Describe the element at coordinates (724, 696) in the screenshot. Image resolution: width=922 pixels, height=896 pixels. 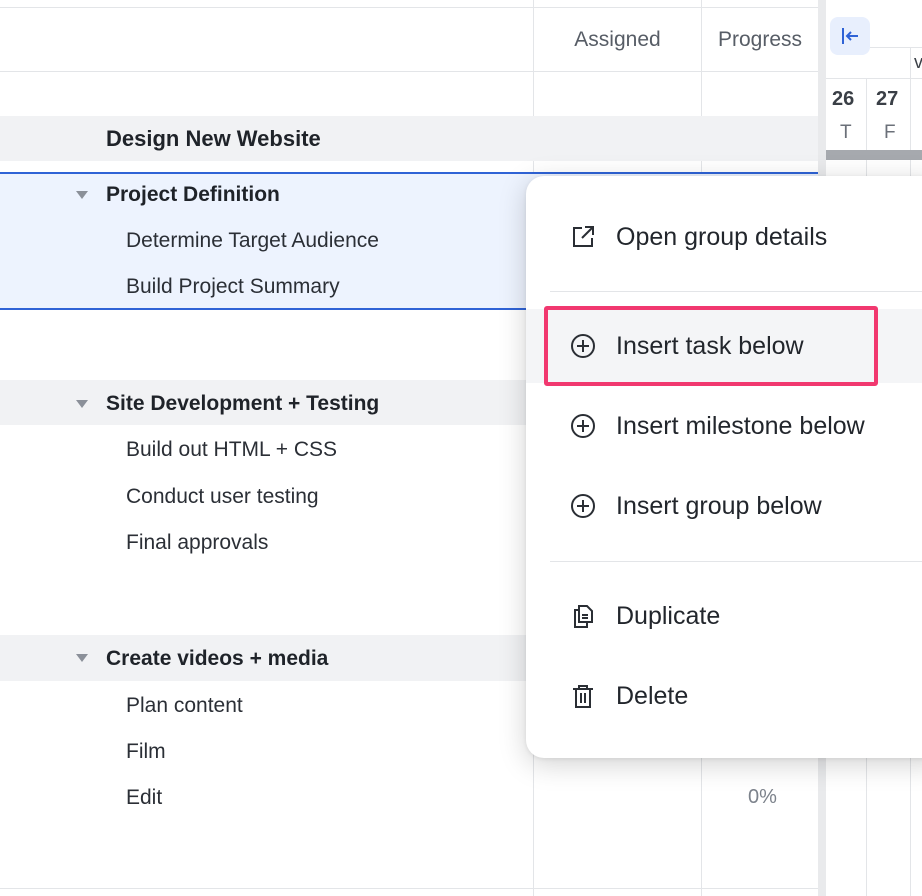
I see `menu-item-delete: Delete` at that location.